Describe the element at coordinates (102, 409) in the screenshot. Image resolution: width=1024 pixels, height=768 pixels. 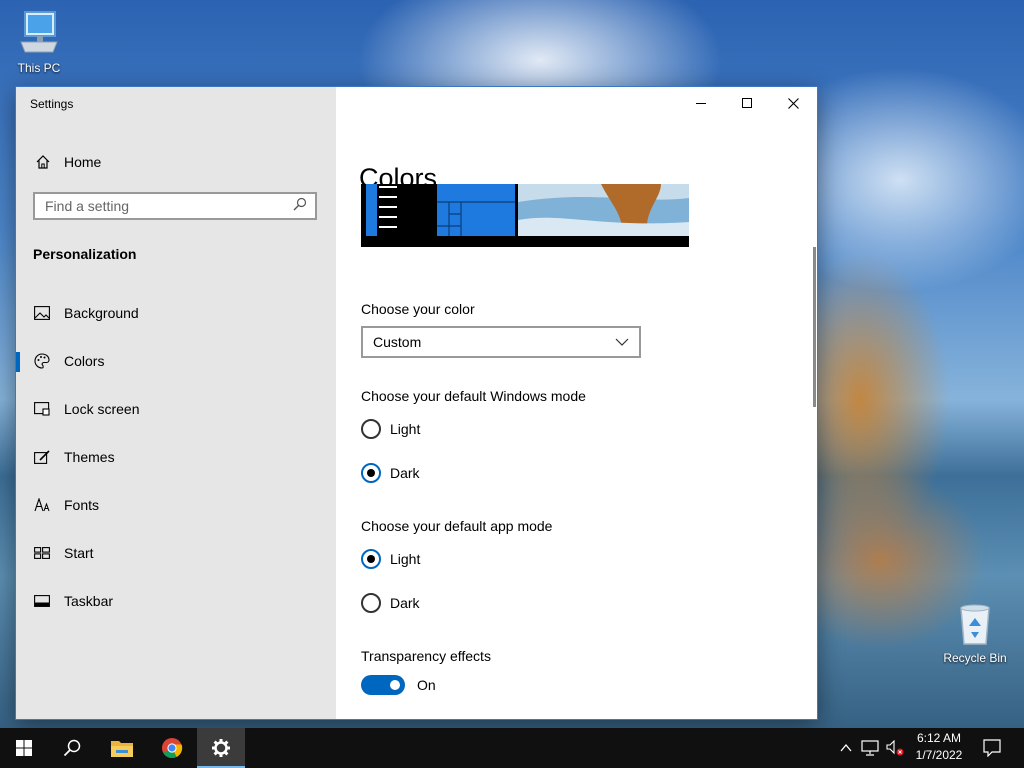
I see `sidebar-item-label: Lock screen` at that location.